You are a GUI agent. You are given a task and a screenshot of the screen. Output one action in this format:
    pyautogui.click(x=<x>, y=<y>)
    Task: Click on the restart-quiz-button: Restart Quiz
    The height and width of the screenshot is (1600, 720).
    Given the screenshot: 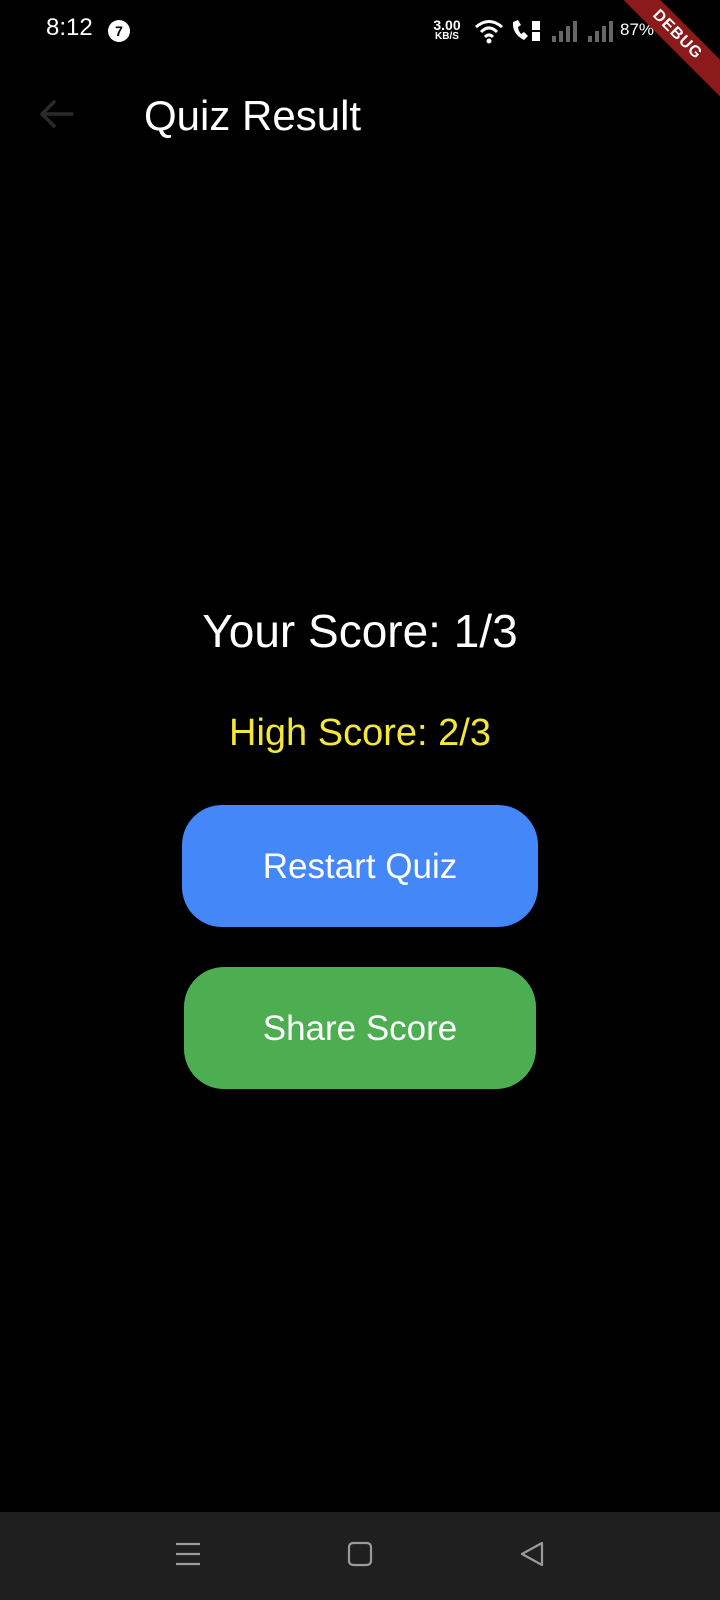 What is the action you would take?
    pyautogui.click(x=360, y=866)
    